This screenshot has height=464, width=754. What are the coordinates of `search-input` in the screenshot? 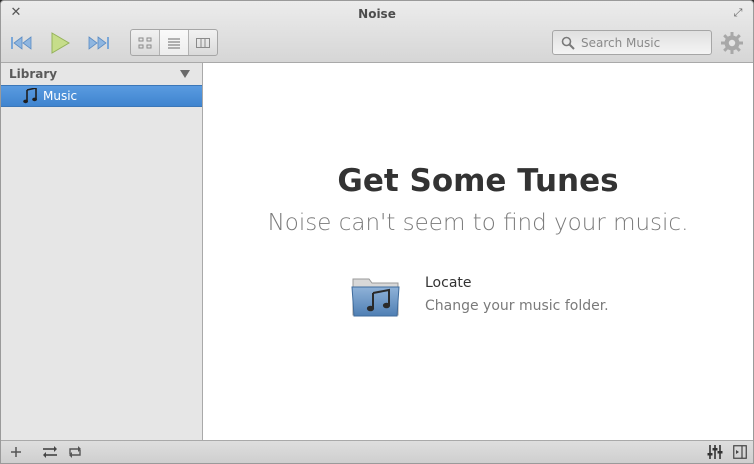 It's located at (641, 42).